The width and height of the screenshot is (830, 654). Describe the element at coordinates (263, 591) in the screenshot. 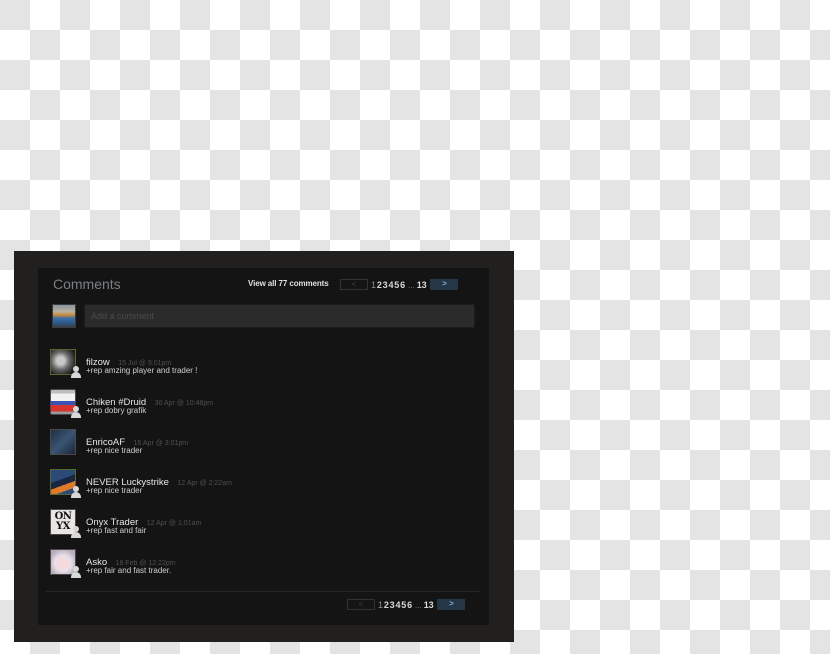

I see `divider` at that location.